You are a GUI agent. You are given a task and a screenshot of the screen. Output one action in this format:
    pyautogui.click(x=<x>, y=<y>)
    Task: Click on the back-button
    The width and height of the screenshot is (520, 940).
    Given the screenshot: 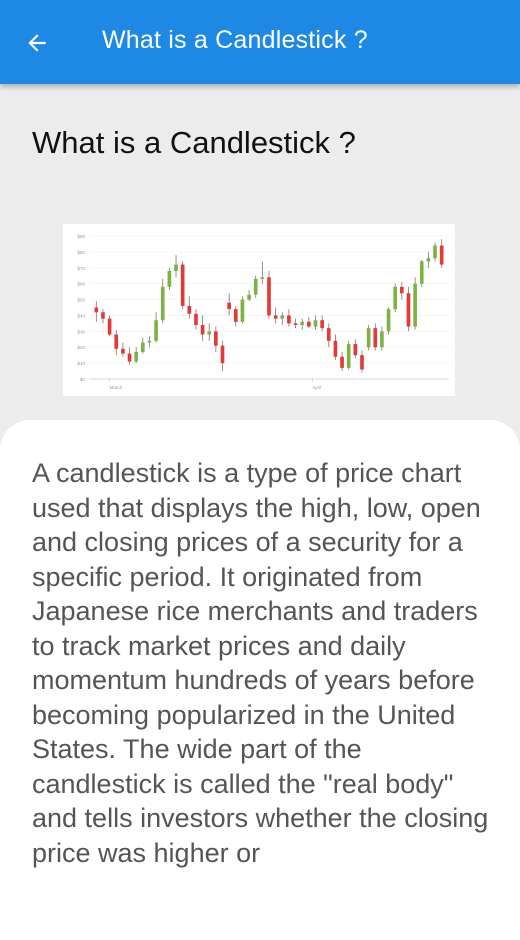 What is the action you would take?
    pyautogui.click(x=37, y=43)
    